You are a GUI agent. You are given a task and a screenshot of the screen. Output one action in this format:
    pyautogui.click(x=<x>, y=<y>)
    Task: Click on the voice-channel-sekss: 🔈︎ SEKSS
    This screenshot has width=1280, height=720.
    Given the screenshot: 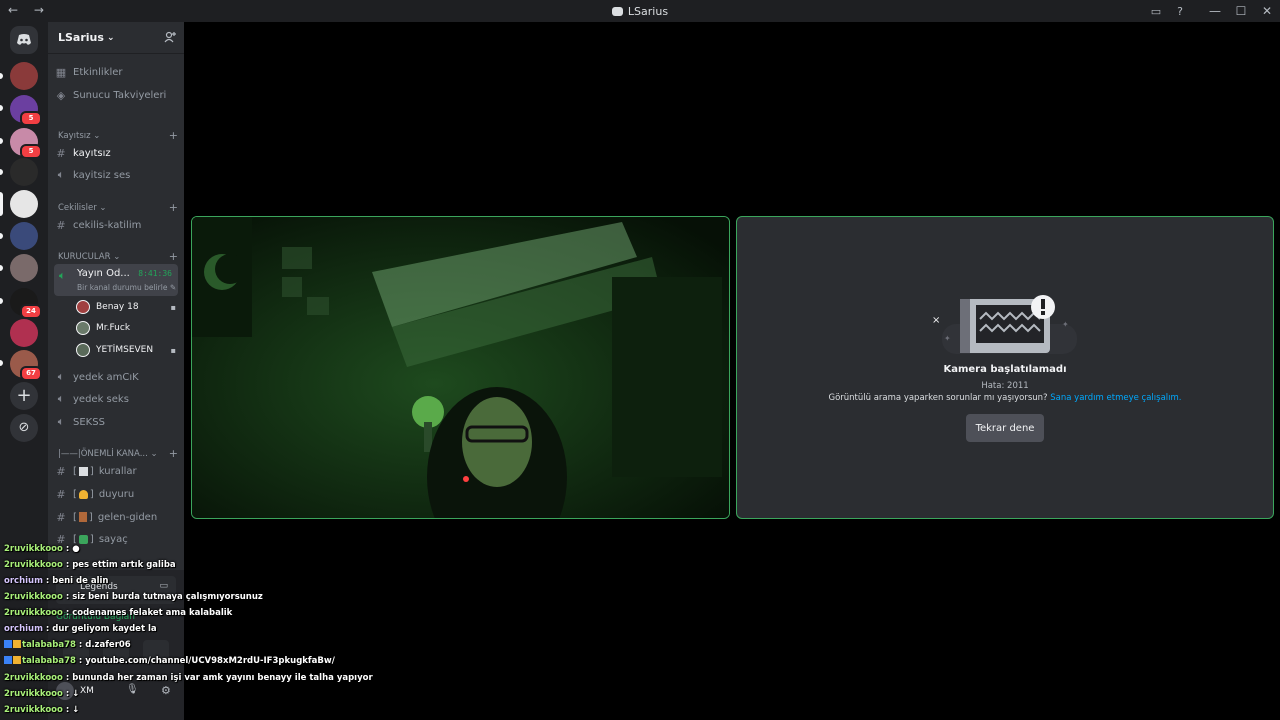 What is the action you would take?
    pyautogui.click(x=116, y=422)
    